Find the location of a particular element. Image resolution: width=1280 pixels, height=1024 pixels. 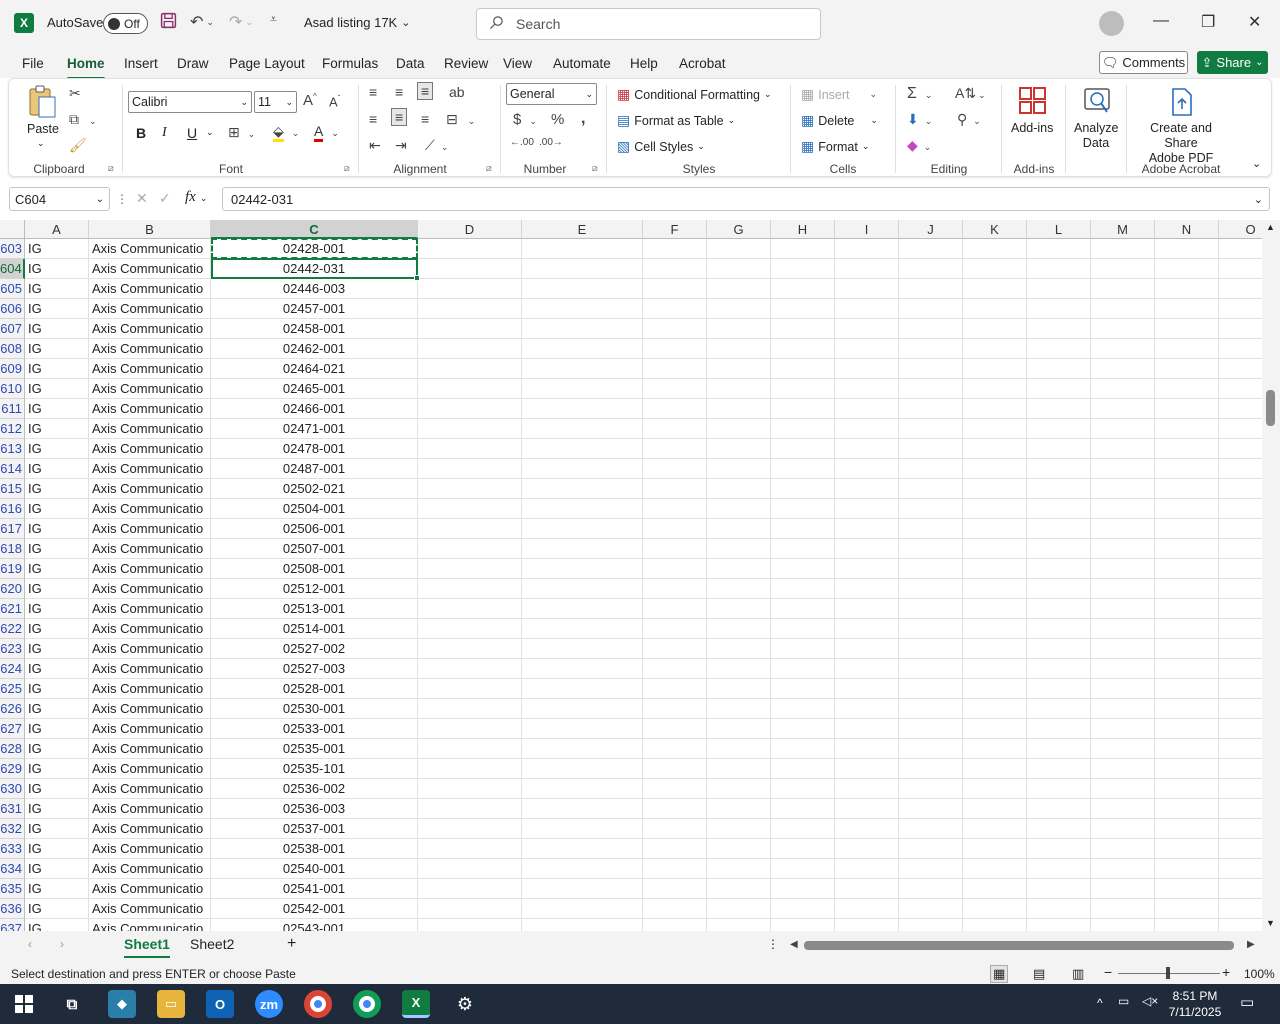

cell-l631 is located at coordinates (1059, 809).